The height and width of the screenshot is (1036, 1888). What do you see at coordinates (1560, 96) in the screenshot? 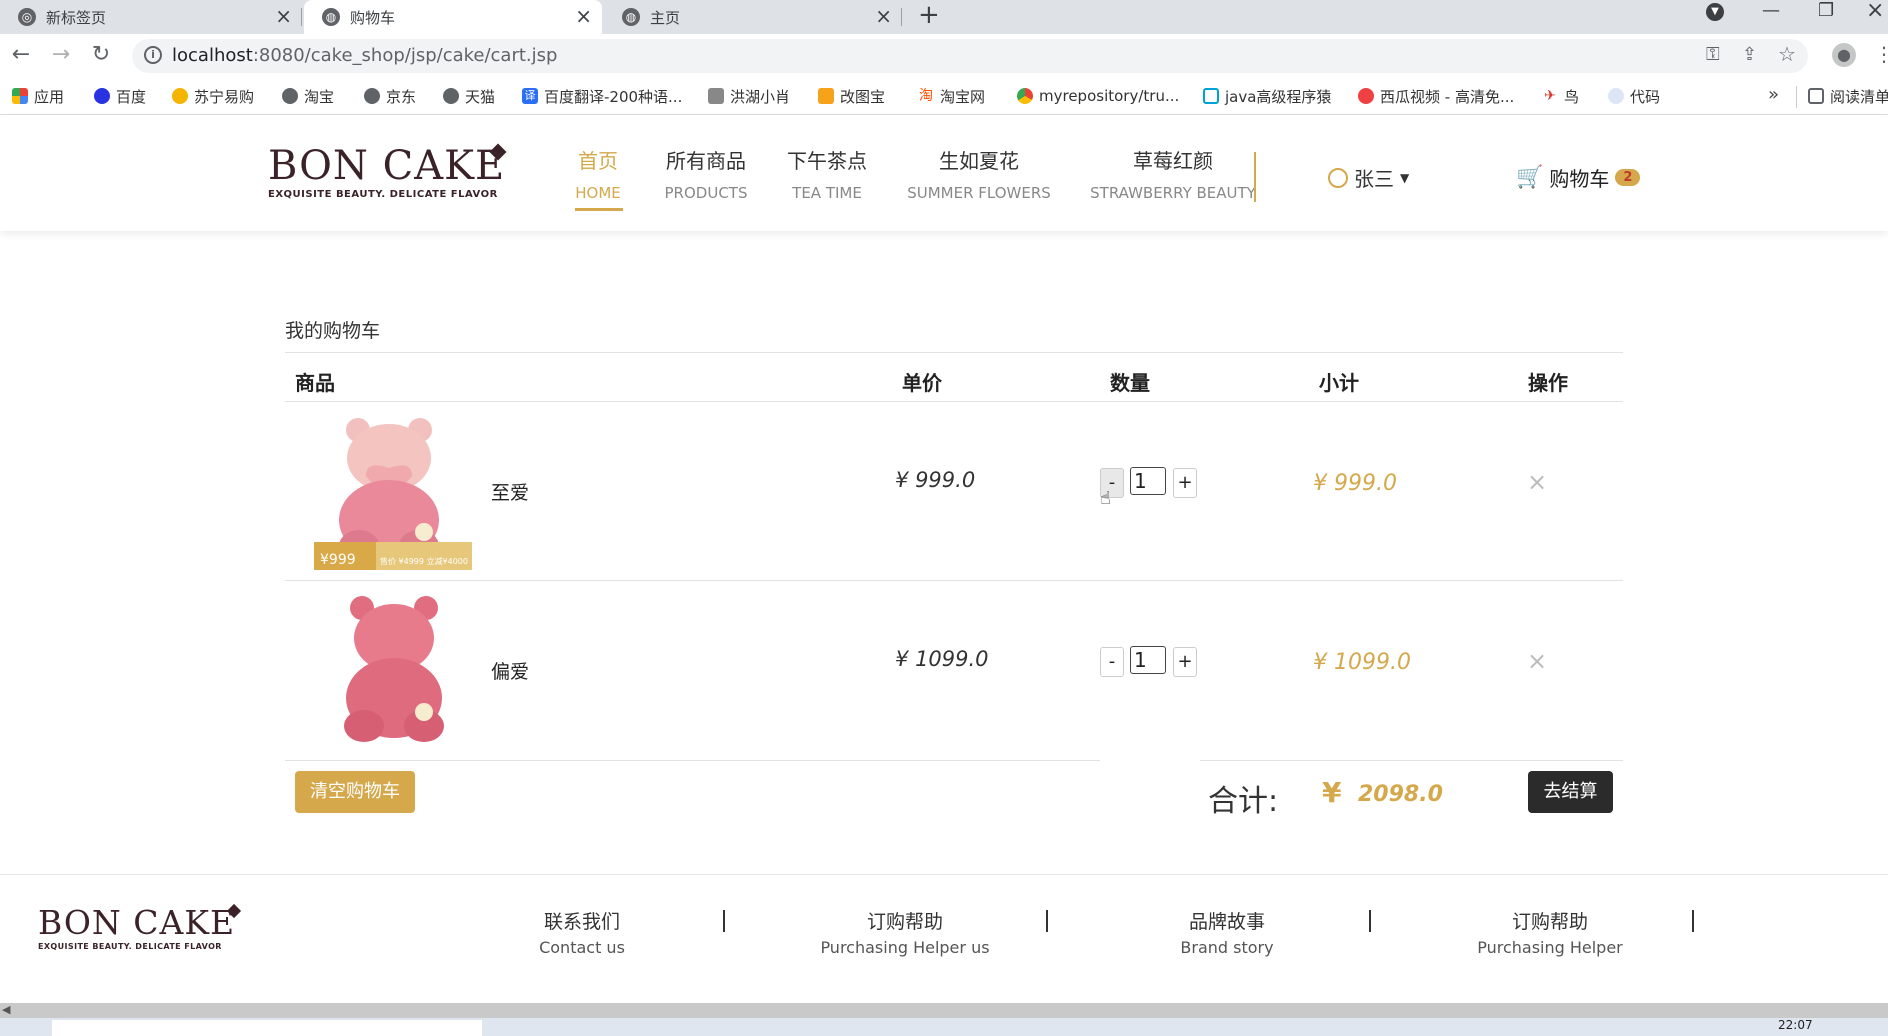
I see `bookmark-niao: ✈ 鸟` at bounding box center [1560, 96].